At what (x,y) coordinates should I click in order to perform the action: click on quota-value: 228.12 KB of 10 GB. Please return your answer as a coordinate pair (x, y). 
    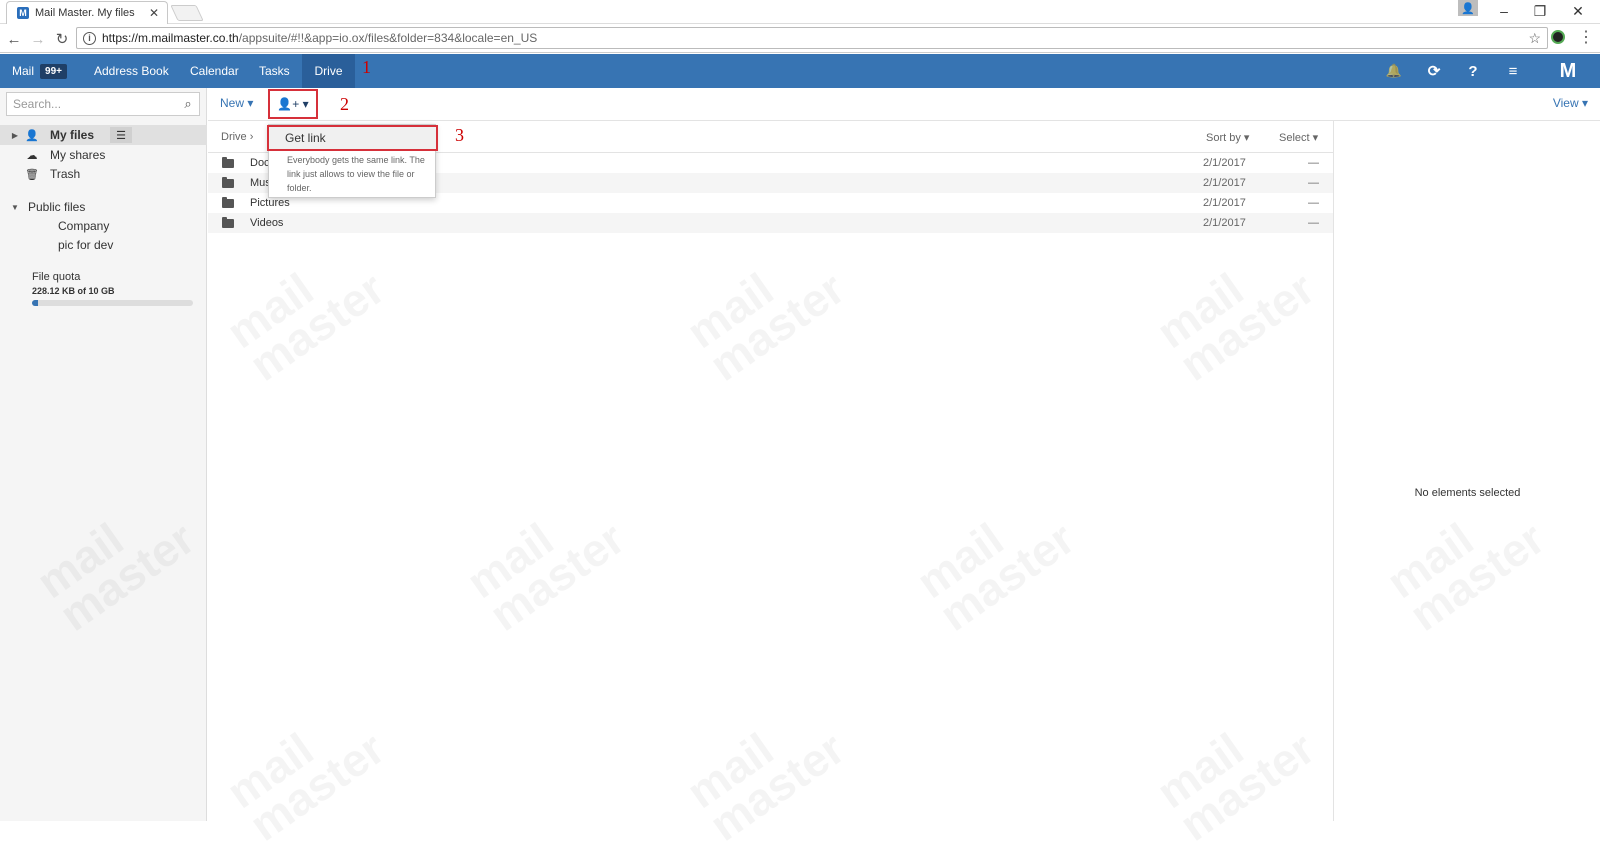
    Looking at the image, I should click on (73, 291).